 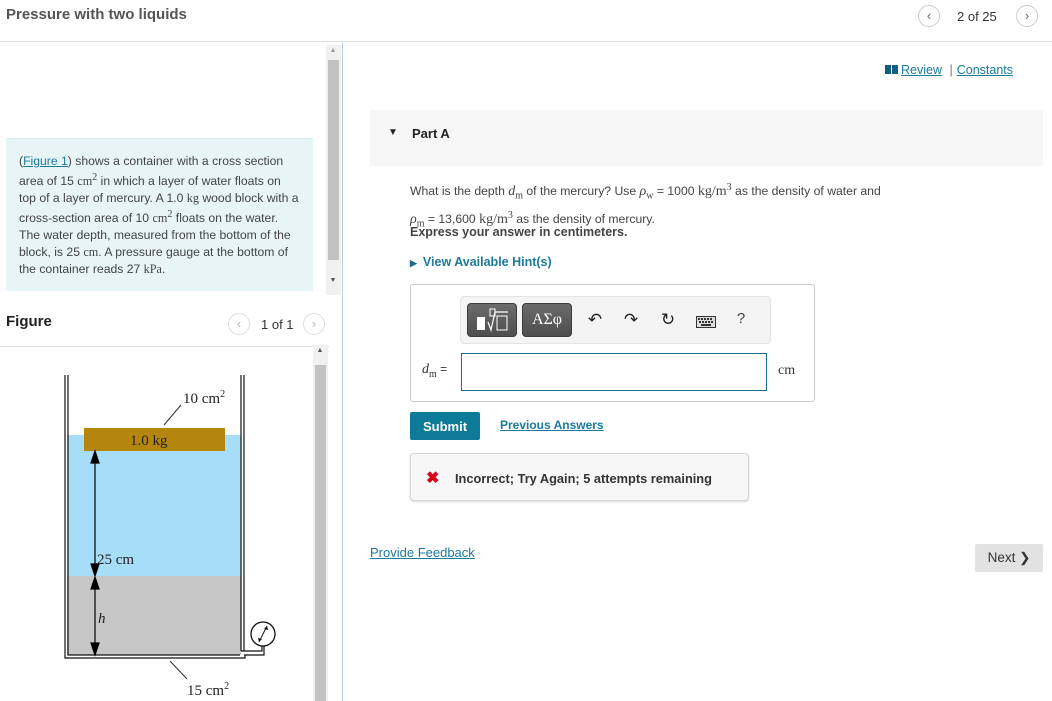 I want to click on answer-instructions: Express your answer in centimeters., so click(x=519, y=232).